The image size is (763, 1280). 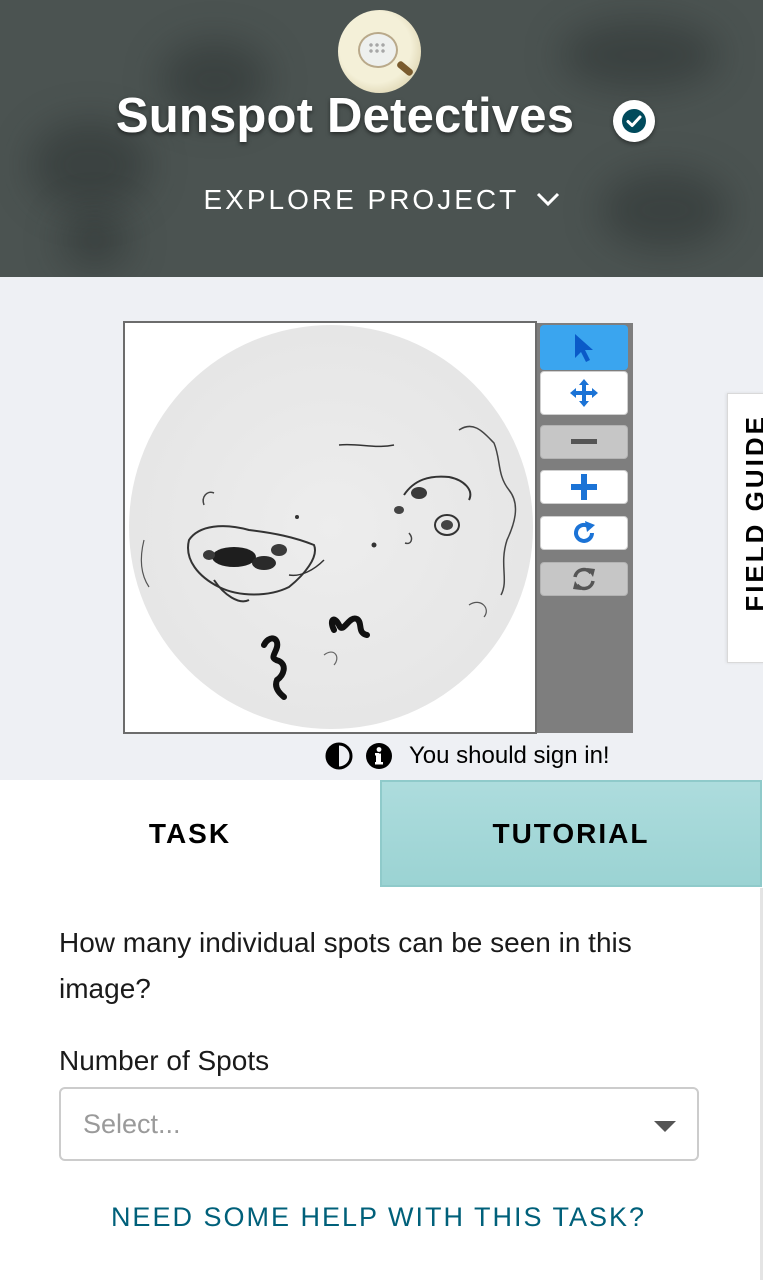 I want to click on pointer-icon, so click(x=584, y=347).